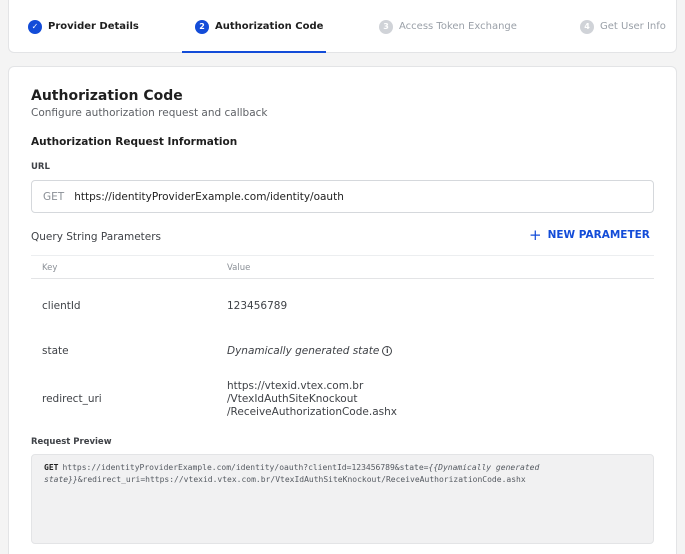 This screenshot has height=554, width=685. I want to click on step-authorization-code: 2 Authorization Code, so click(254, 26).